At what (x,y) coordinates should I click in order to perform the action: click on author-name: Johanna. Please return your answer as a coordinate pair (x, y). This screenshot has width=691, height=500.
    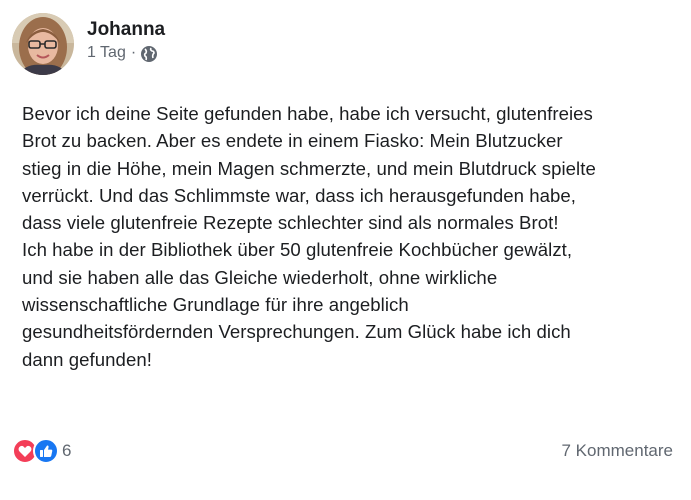
    Looking at the image, I should click on (126, 30).